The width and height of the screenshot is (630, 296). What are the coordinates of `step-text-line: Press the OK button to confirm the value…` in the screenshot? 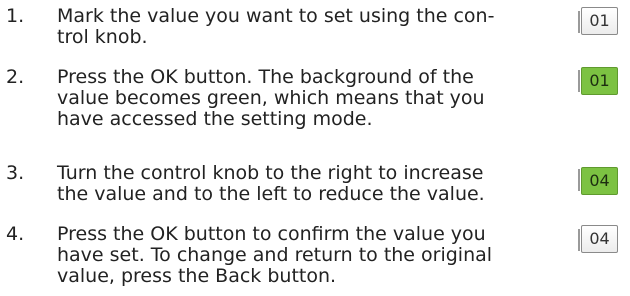 It's located at (271, 234).